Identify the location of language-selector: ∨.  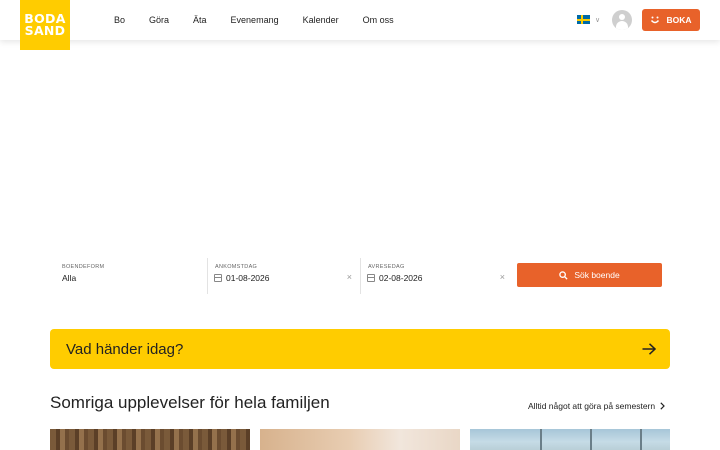
(588, 19).